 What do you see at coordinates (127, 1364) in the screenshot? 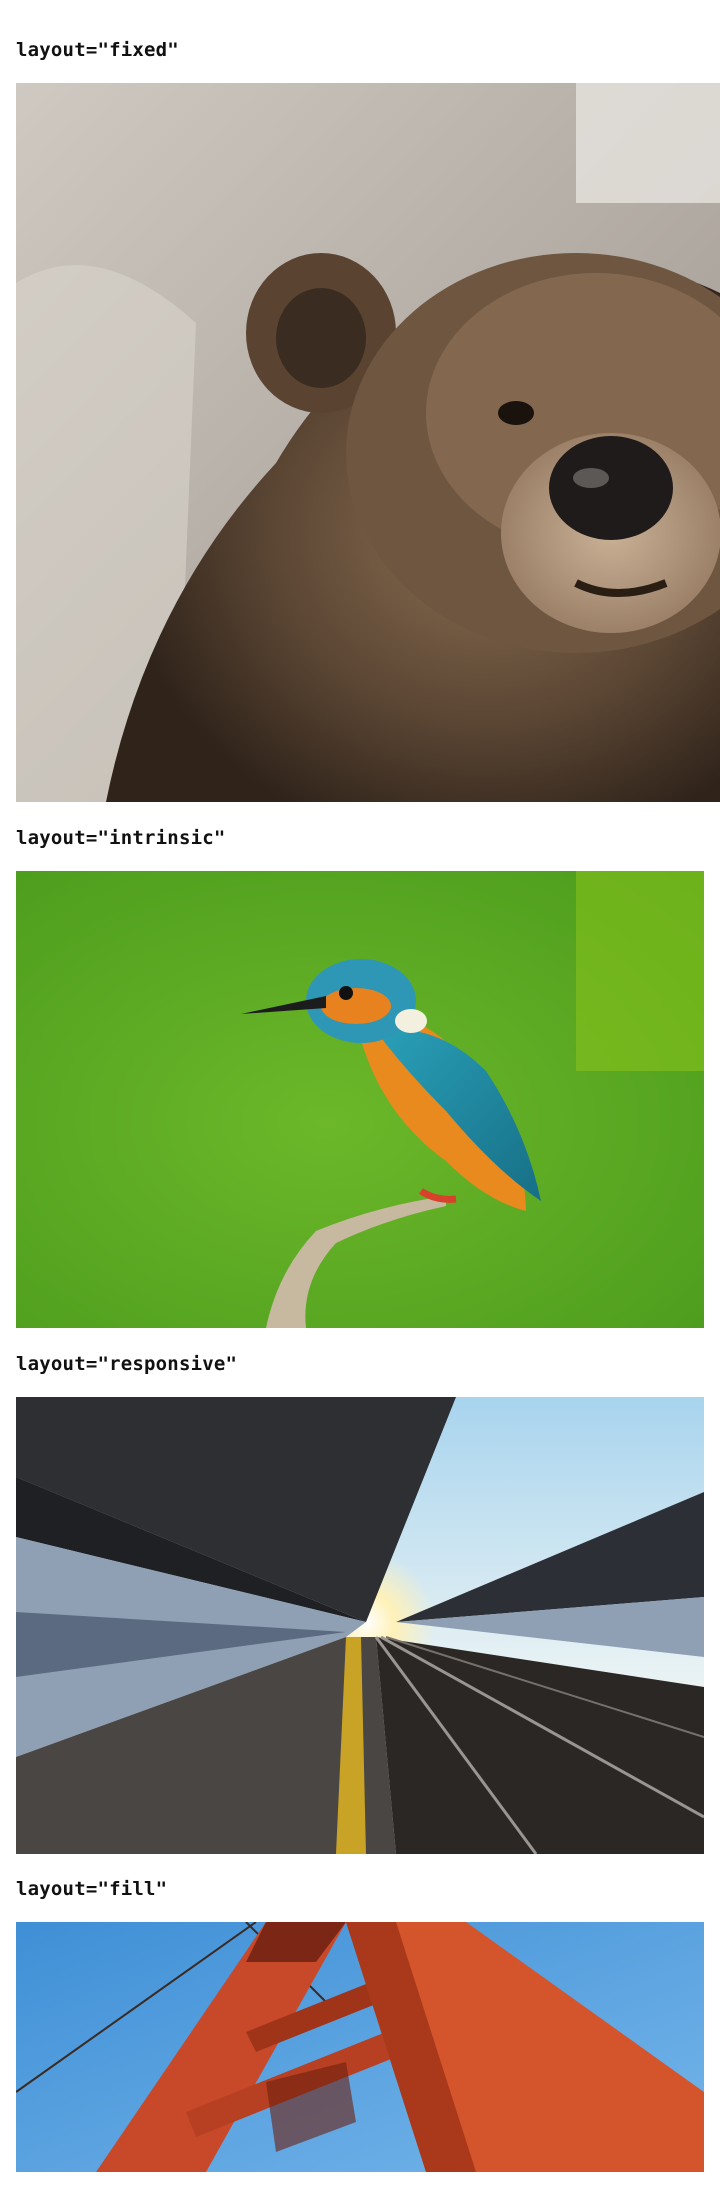
I see `layout-responsive-label: layout="responsive"` at bounding box center [127, 1364].